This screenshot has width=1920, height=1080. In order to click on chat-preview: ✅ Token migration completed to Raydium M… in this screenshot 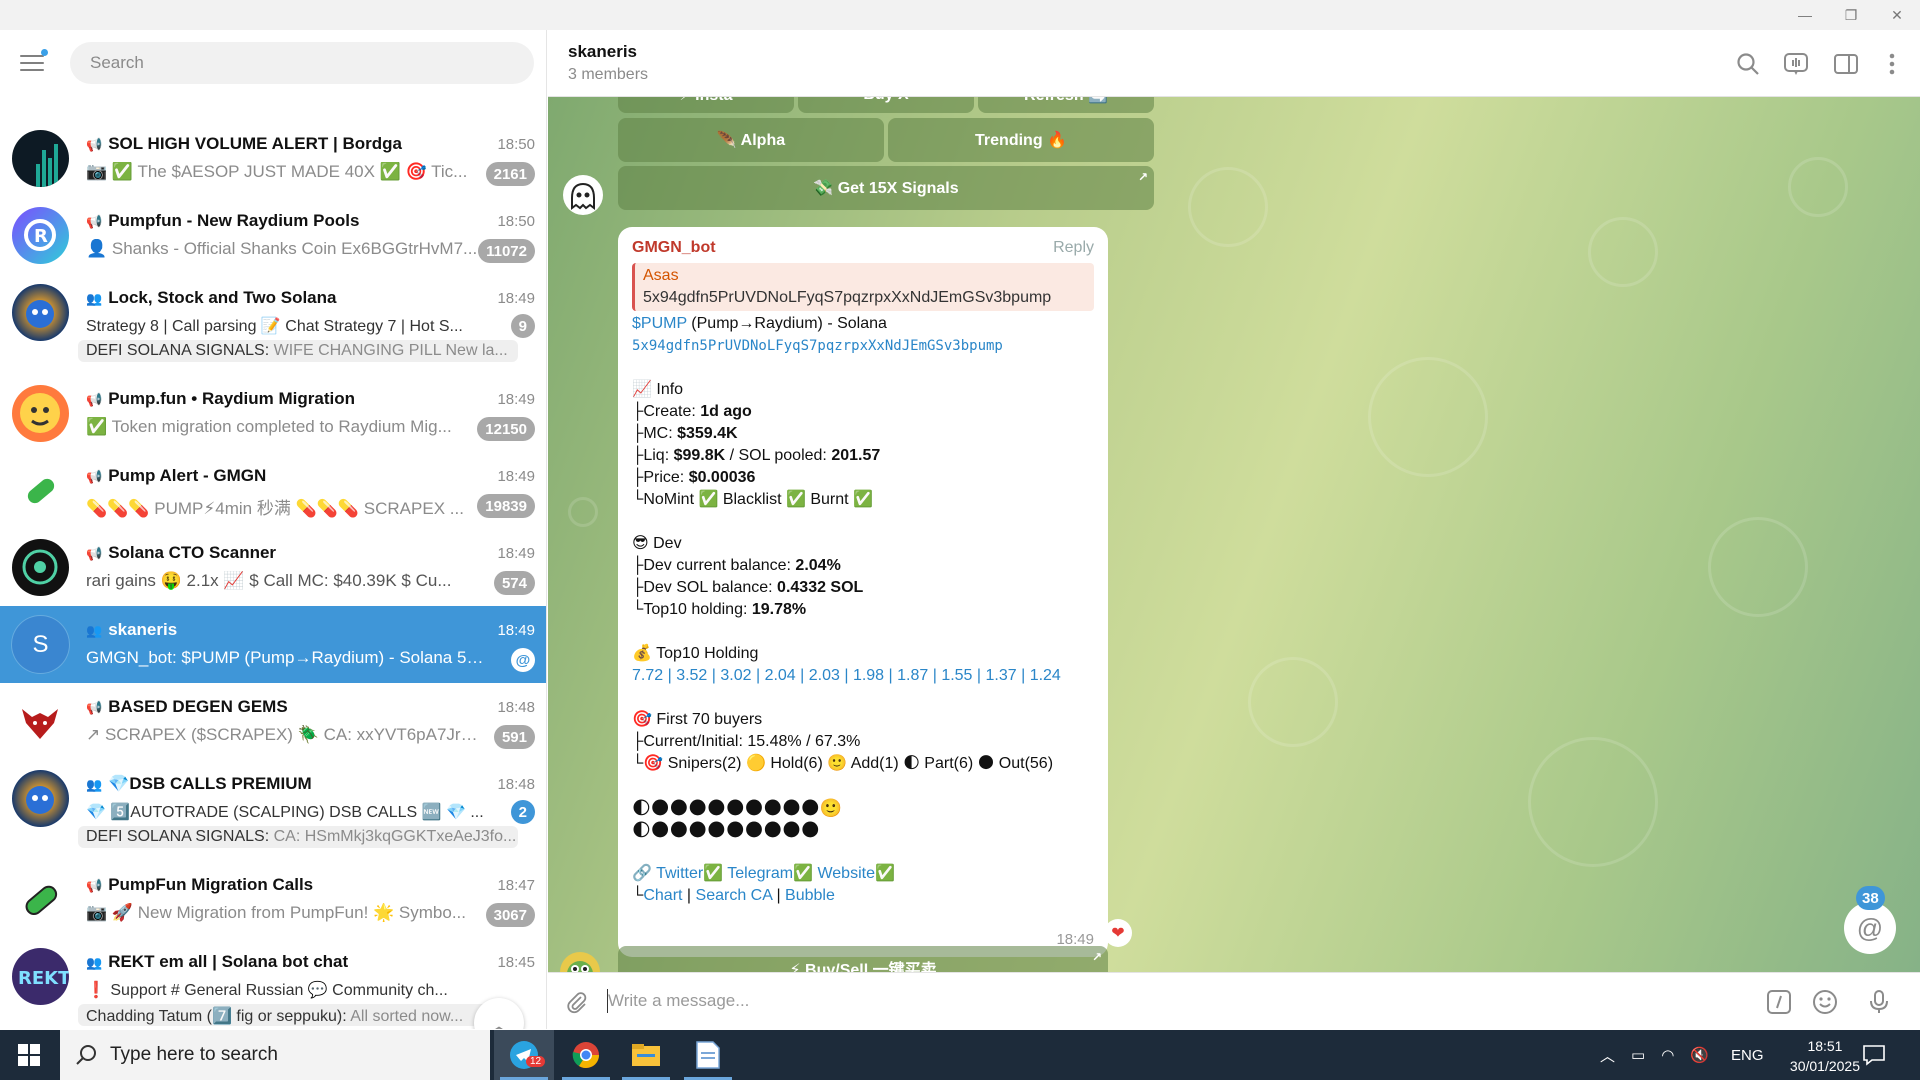, I will do `click(269, 426)`.